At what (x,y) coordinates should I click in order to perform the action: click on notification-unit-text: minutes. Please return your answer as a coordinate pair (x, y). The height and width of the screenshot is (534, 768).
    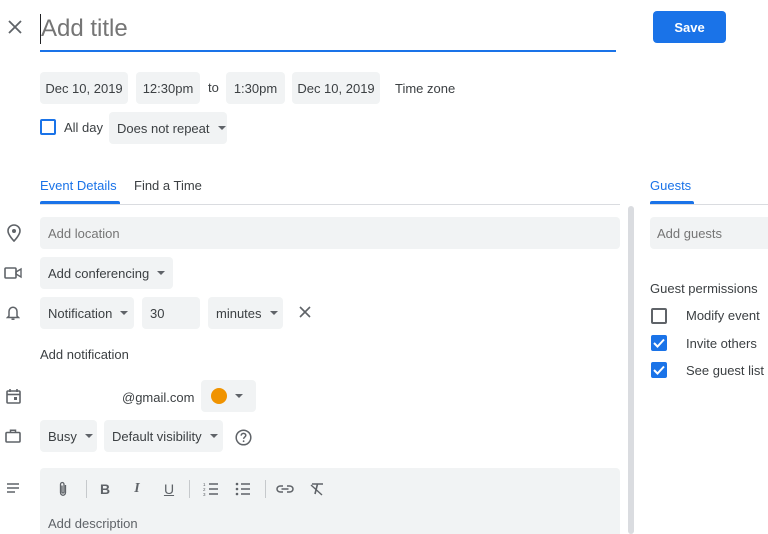
    Looking at the image, I should click on (239, 313).